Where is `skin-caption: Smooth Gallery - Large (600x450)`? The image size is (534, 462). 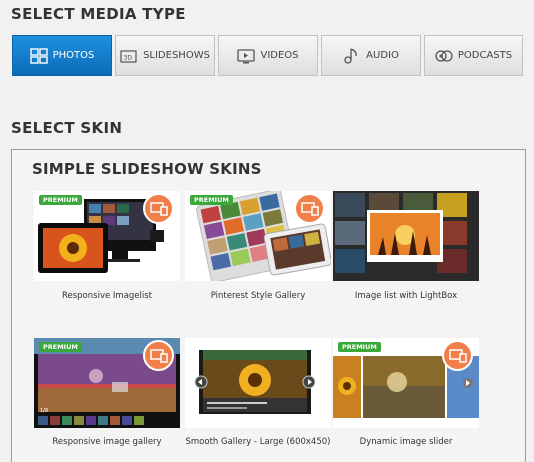 skin-caption: Smooth Gallery - Large (600x450) is located at coordinates (258, 442).